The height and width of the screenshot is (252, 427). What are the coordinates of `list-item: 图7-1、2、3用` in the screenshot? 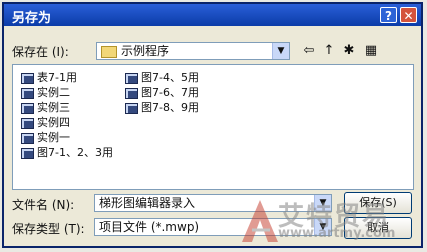 It's located at (67, 153).